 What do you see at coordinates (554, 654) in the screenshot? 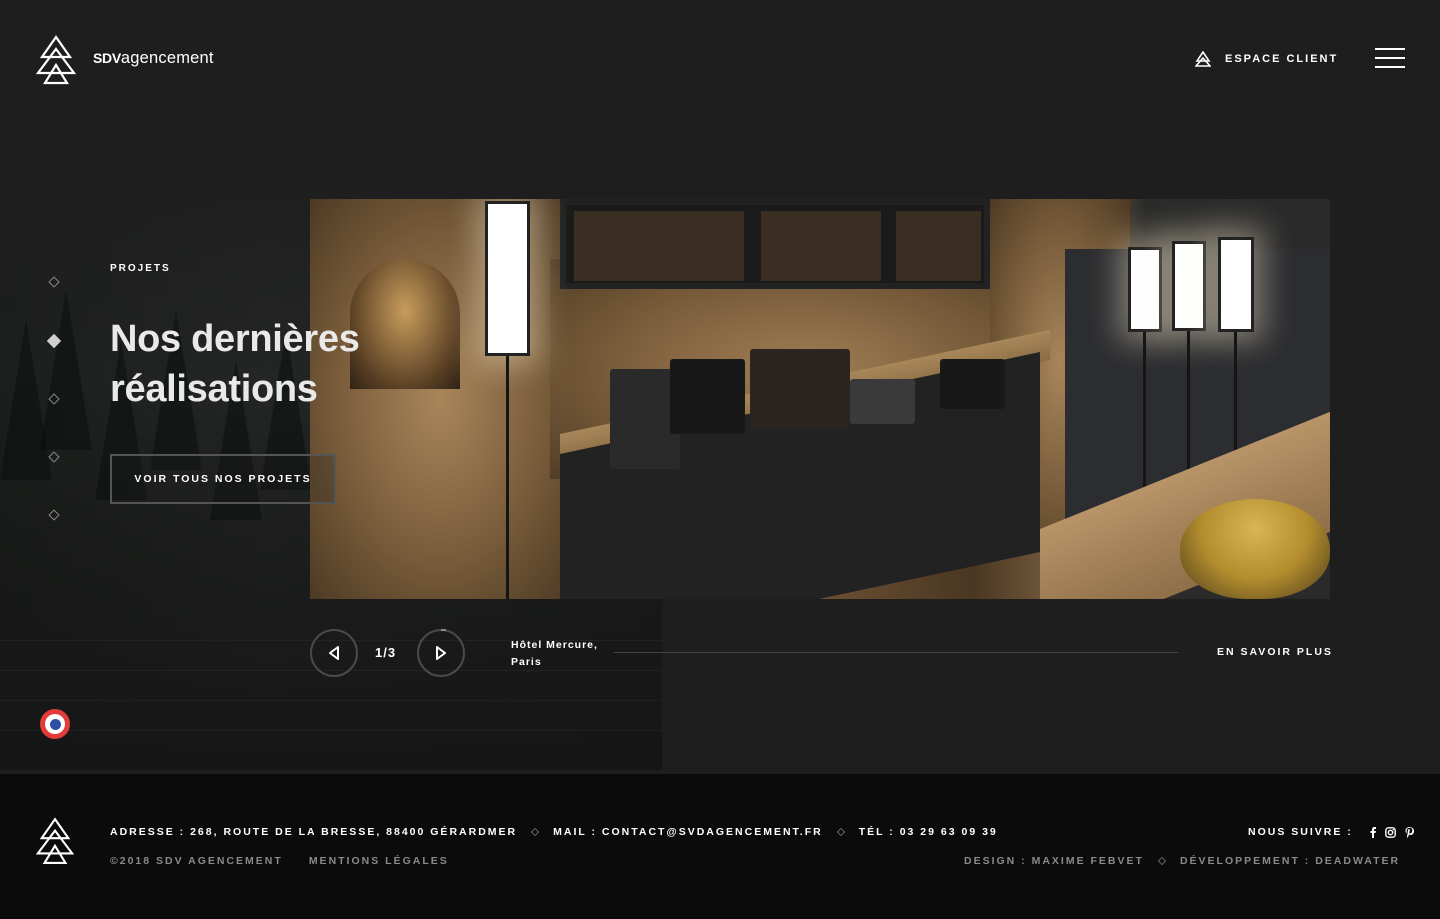
I see `slide-caption: Hôtel Mercure, Paris` at bounding box center [554, 654].